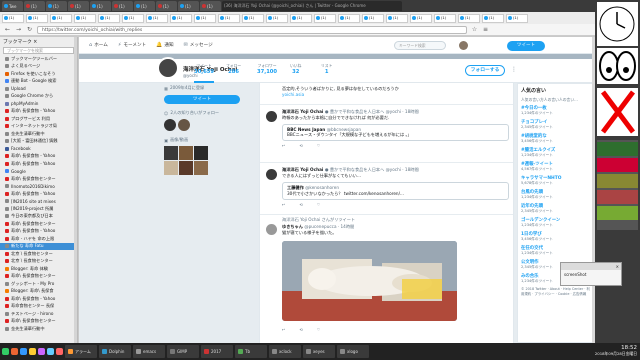  I want to click on more-options-icon: ⋮, so click(514, 69).